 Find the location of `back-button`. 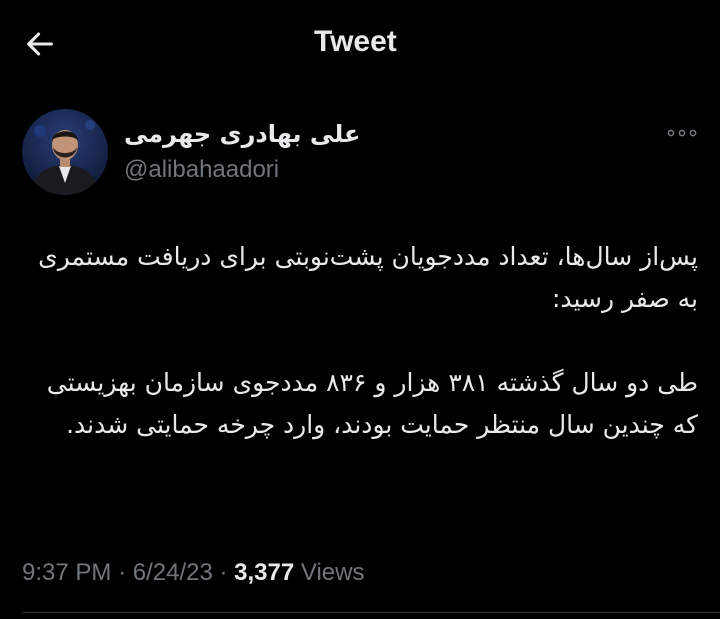

back-button is located at coordinates (40, 44).